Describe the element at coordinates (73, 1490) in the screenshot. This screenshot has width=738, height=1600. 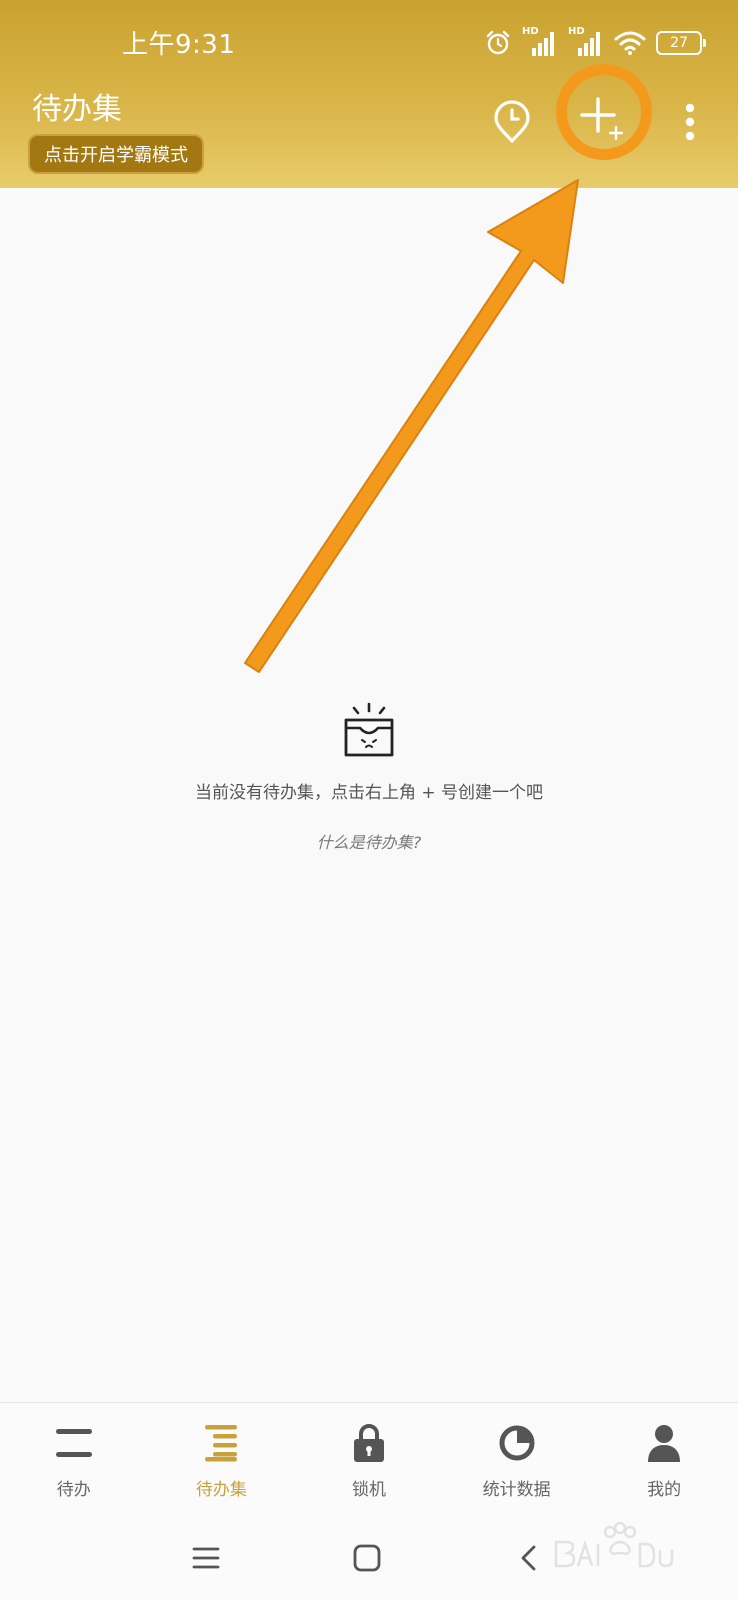
I see `nav-label-todo: 待办` at that location.